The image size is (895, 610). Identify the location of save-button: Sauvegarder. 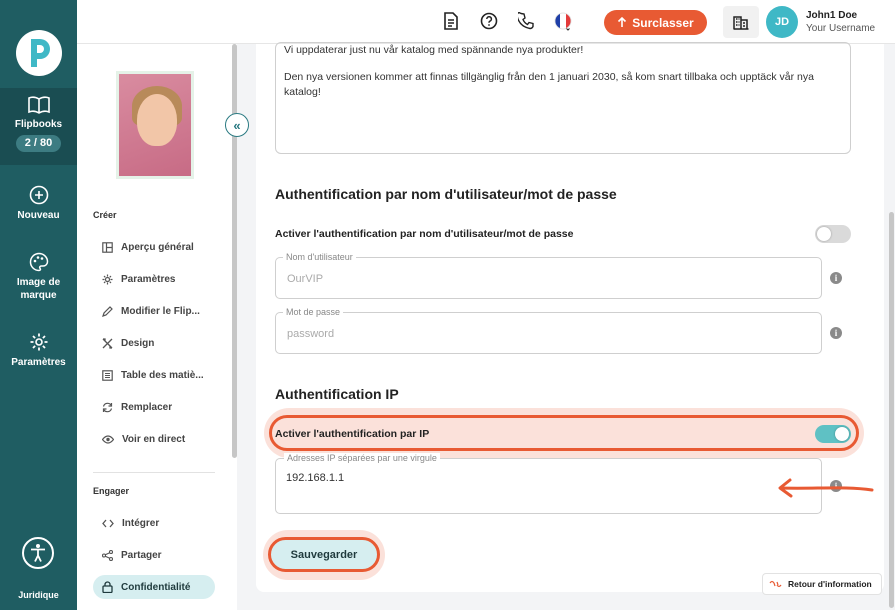
(324, 554).